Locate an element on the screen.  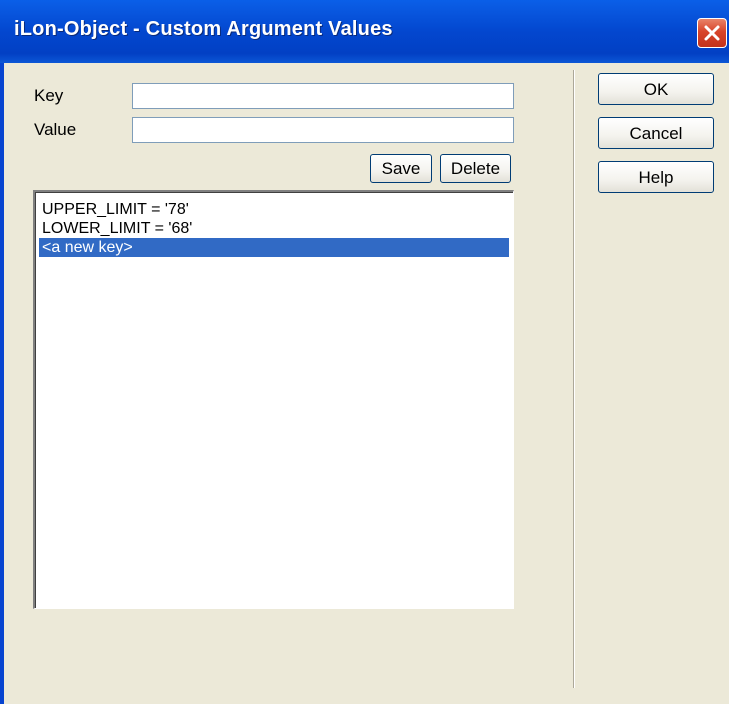
ok-button: OK is located at coordinates (656, 89).